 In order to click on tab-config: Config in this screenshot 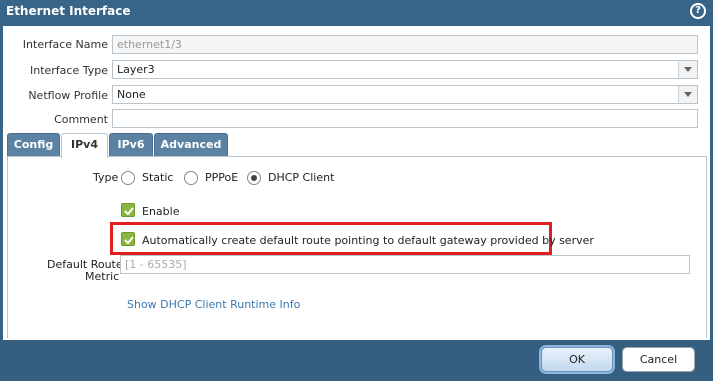, I will do `click(33, 145)`.